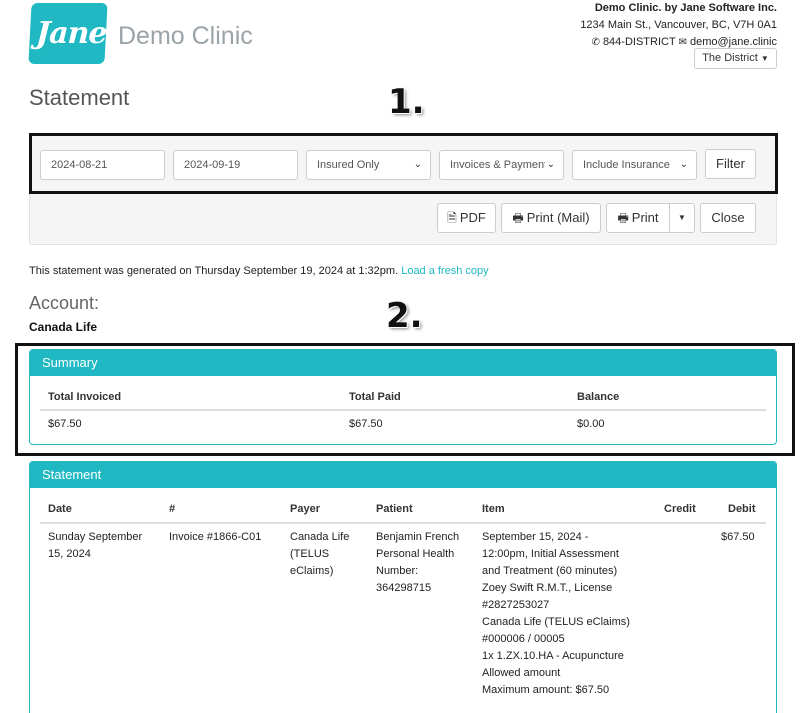  Describe the element at coordinates (493, 509) in the screenshot. I see `column-header-item: Item` at that location.